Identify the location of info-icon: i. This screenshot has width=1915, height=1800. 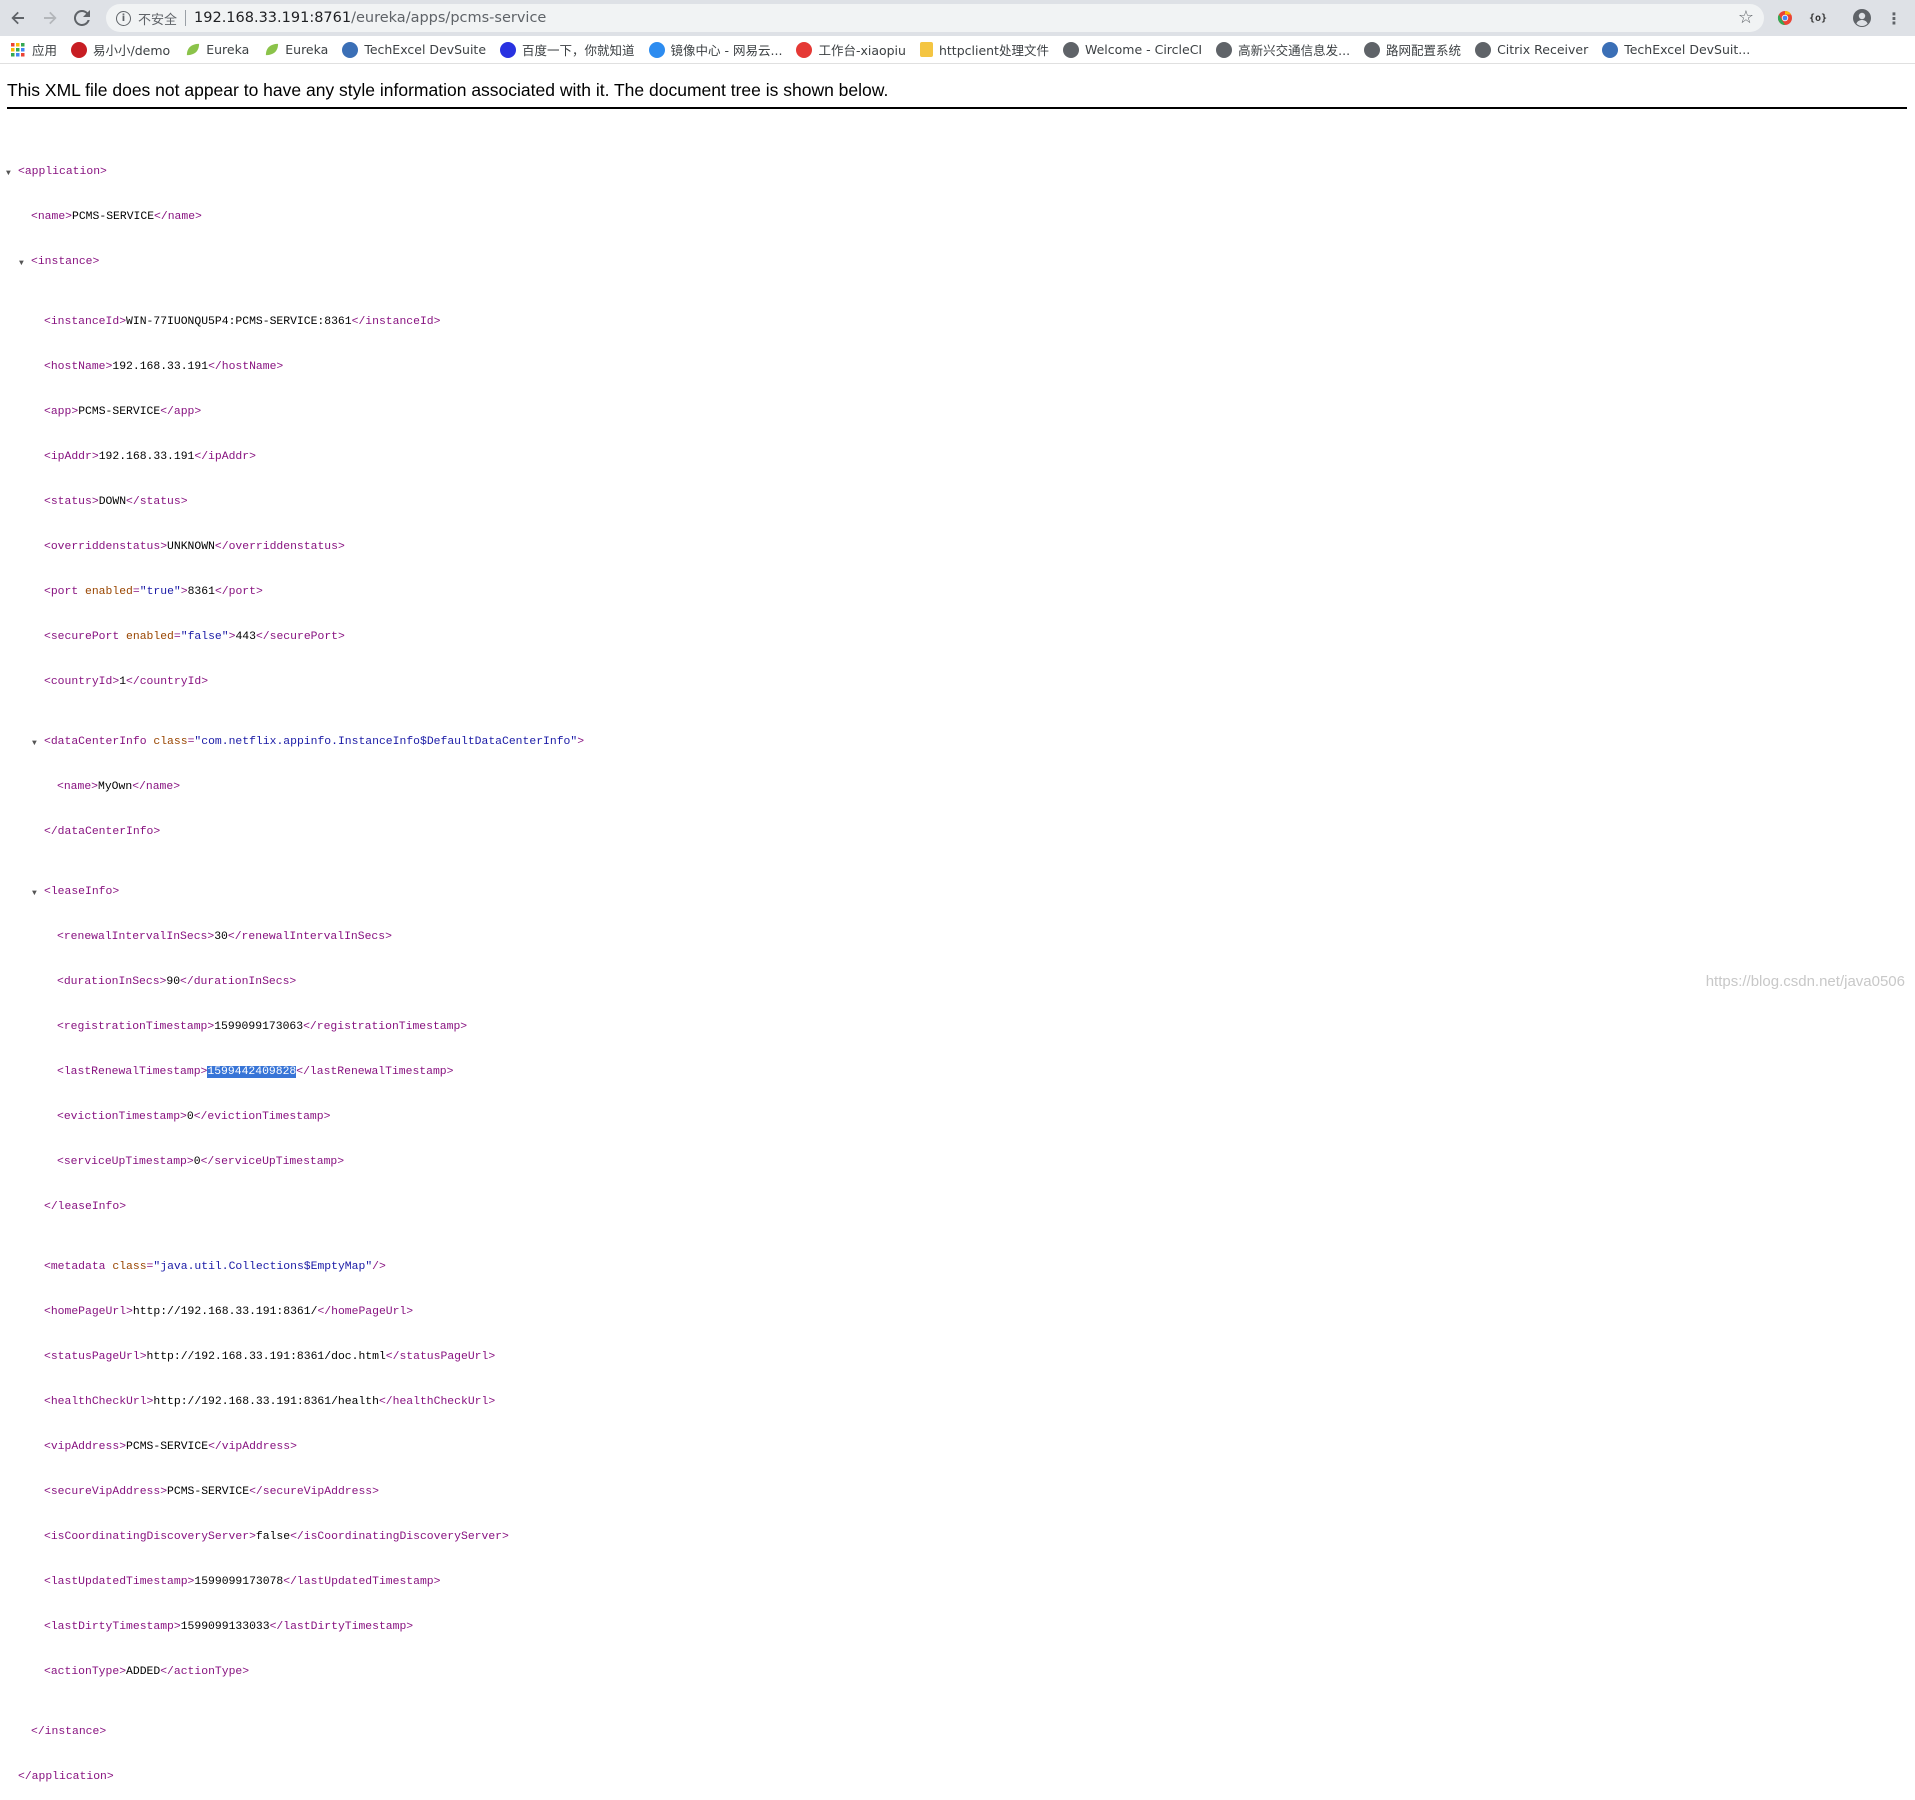
(123, 18).